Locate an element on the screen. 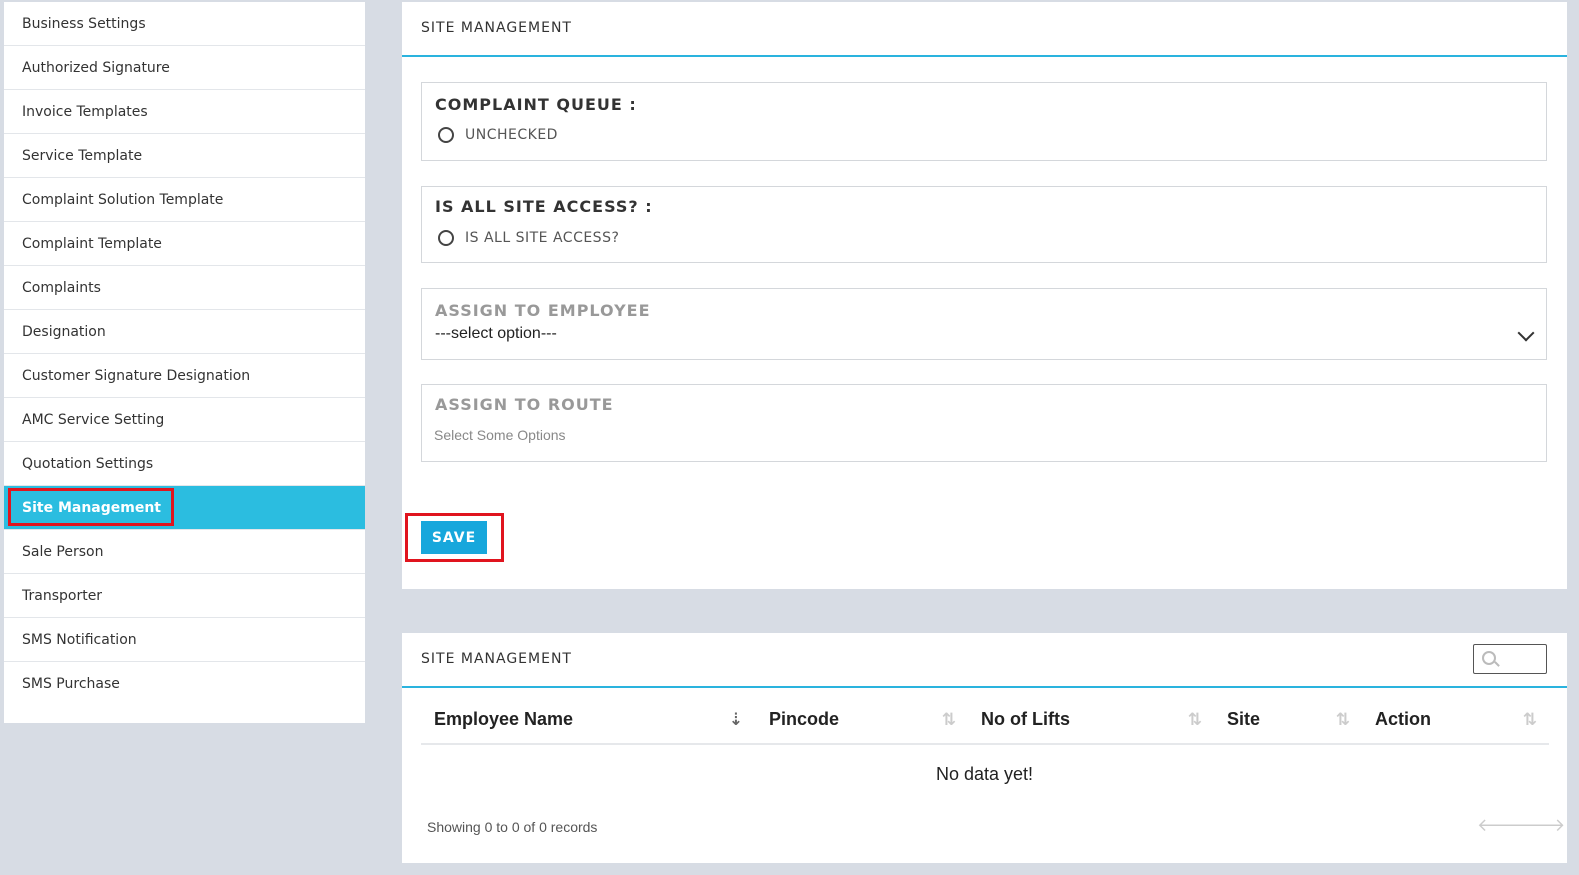 The height and width of the screenshot is (875, 1579). search-icon is located at coordinates (1489, 658).